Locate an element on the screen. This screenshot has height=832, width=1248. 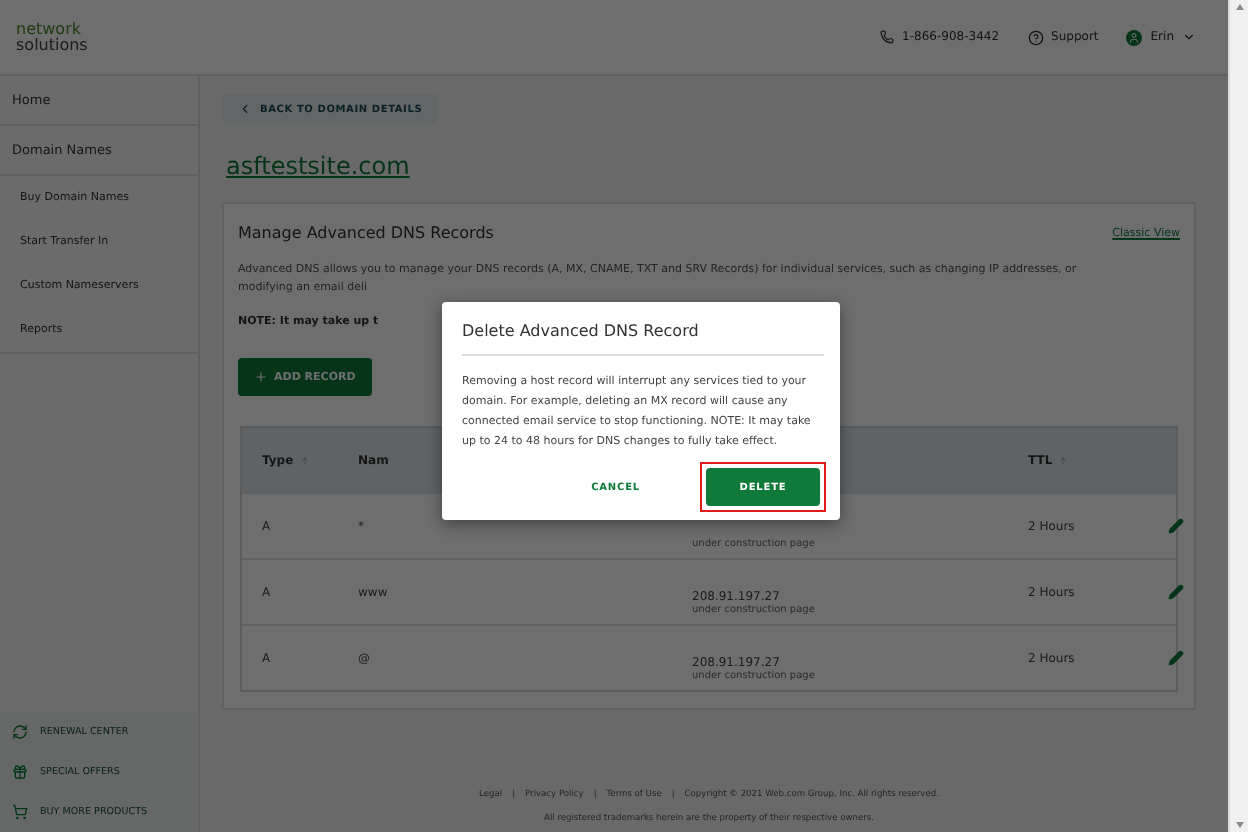
scrollbar is located at coordinates (1238, 416).